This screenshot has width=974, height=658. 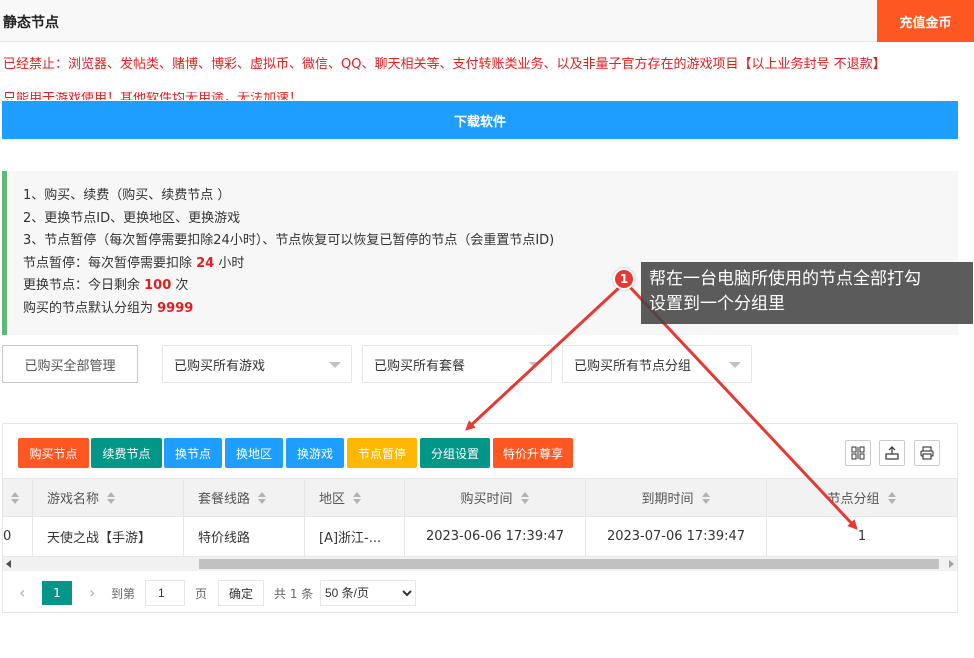 I want to click on scrollbar-thumb, so click(x=569, y=564).